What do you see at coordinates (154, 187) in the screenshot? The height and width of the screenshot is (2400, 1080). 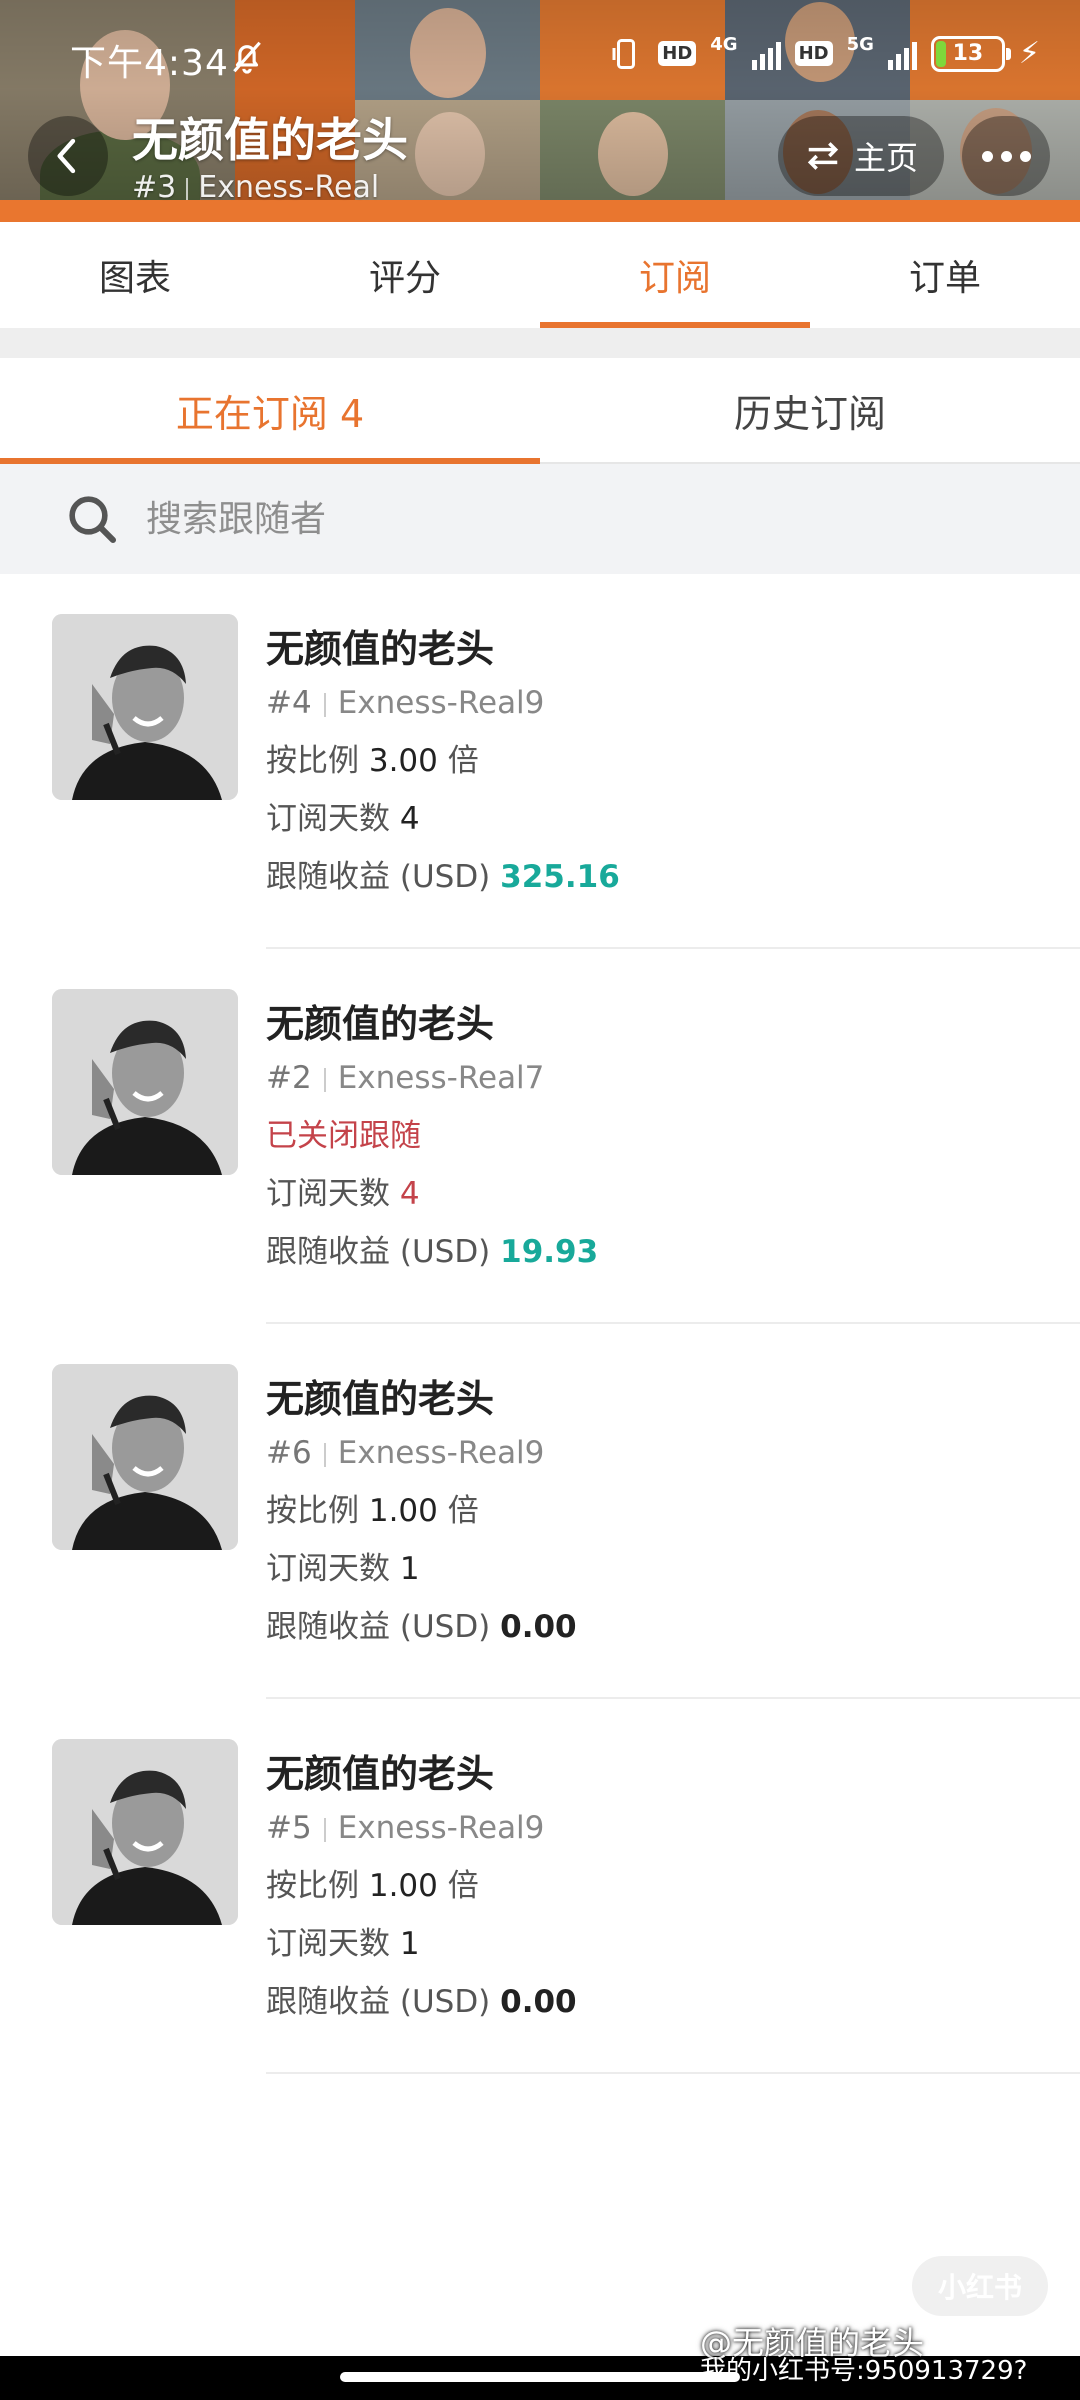 I see `rank-label: #3` at bounding box center [154, 187].